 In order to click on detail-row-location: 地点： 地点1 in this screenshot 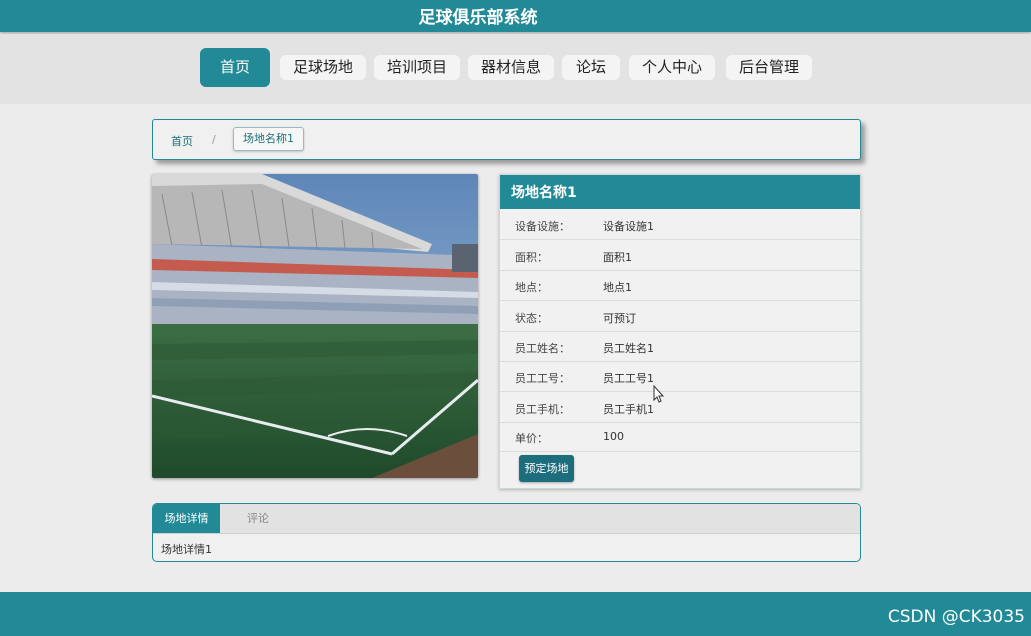, I will do `click(680, 285)`.